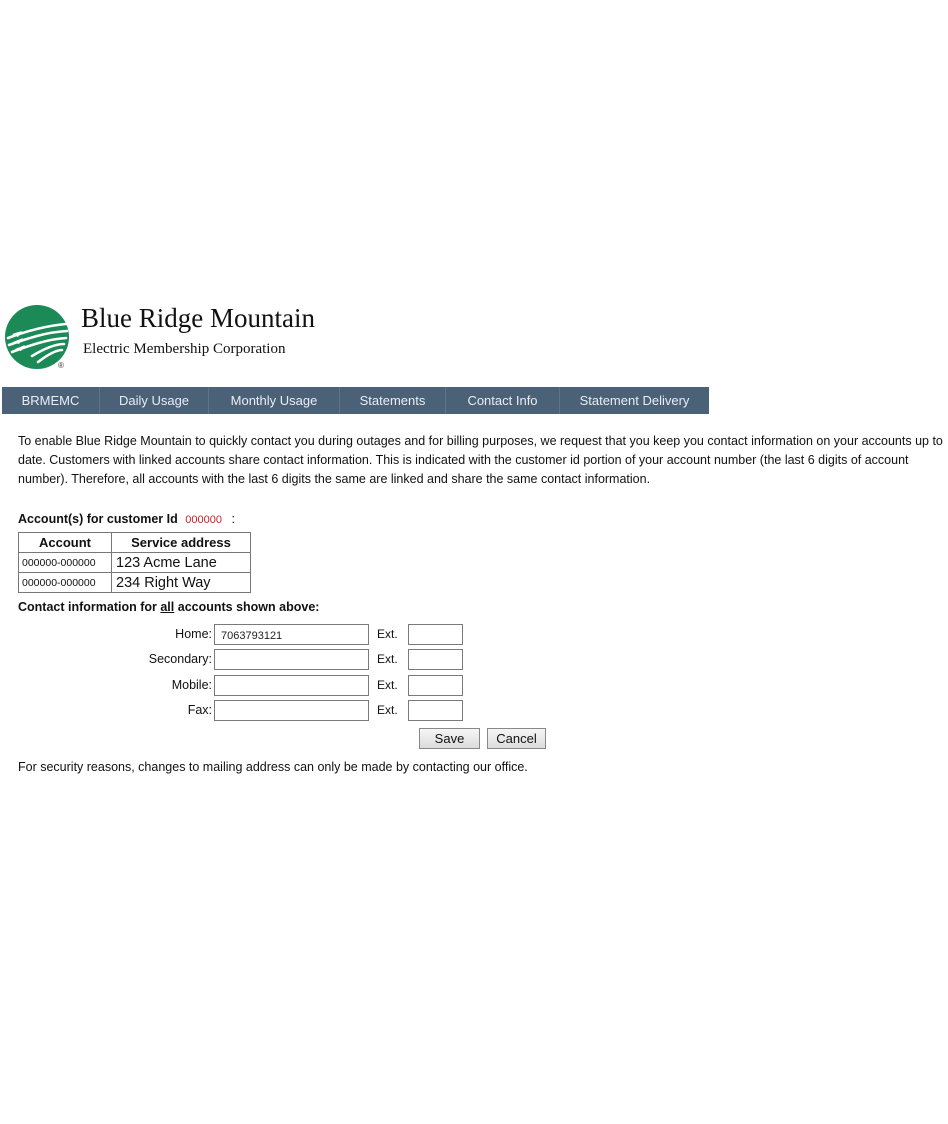 The image size is (948, 1124). Describe the element at coordinates (193, 634) in the screenshot. I see `home-phone-label: Home:` at that location.